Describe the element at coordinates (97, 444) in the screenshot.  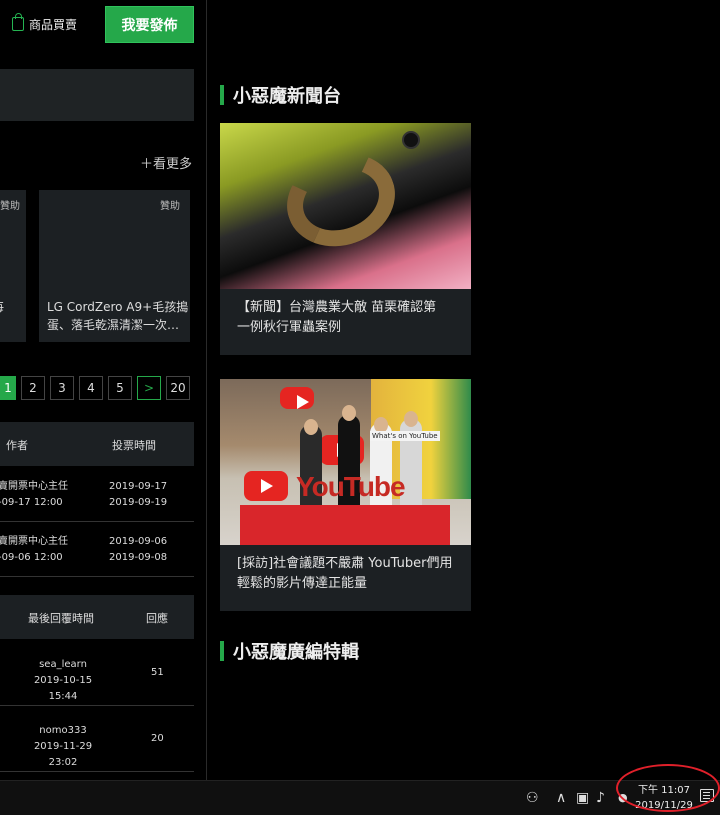
I see `vote-table-header: 作者 投票時間` at that location.